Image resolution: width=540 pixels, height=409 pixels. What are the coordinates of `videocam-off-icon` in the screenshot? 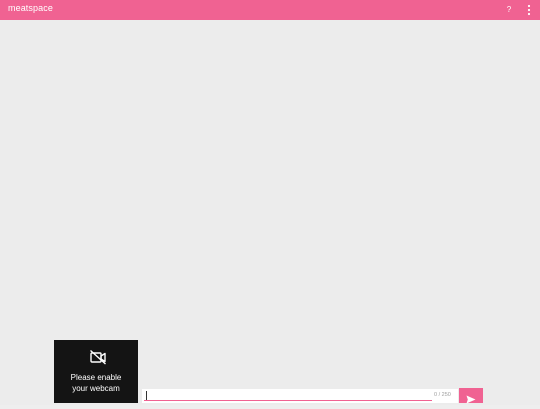 It's located at (98, 357).